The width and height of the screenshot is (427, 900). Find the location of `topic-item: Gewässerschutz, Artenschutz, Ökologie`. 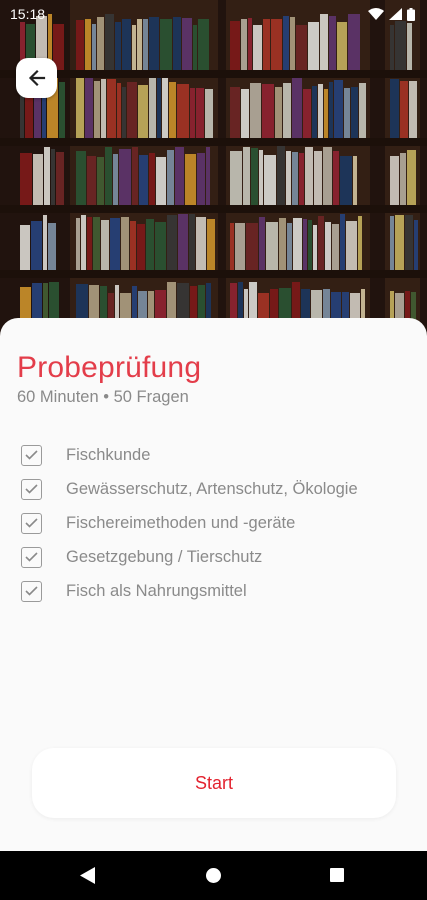

topic-item: Gewässerschutz, Artenschutz, Ökologie is located at coordinates (189, 489).